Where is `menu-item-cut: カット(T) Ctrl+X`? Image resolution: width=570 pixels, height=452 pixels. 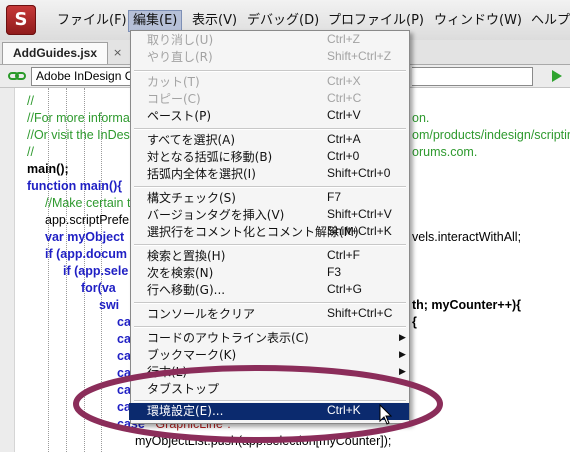
menu-item-cut: カット(T) Ctrl+X is located at coordinates (270, 82).